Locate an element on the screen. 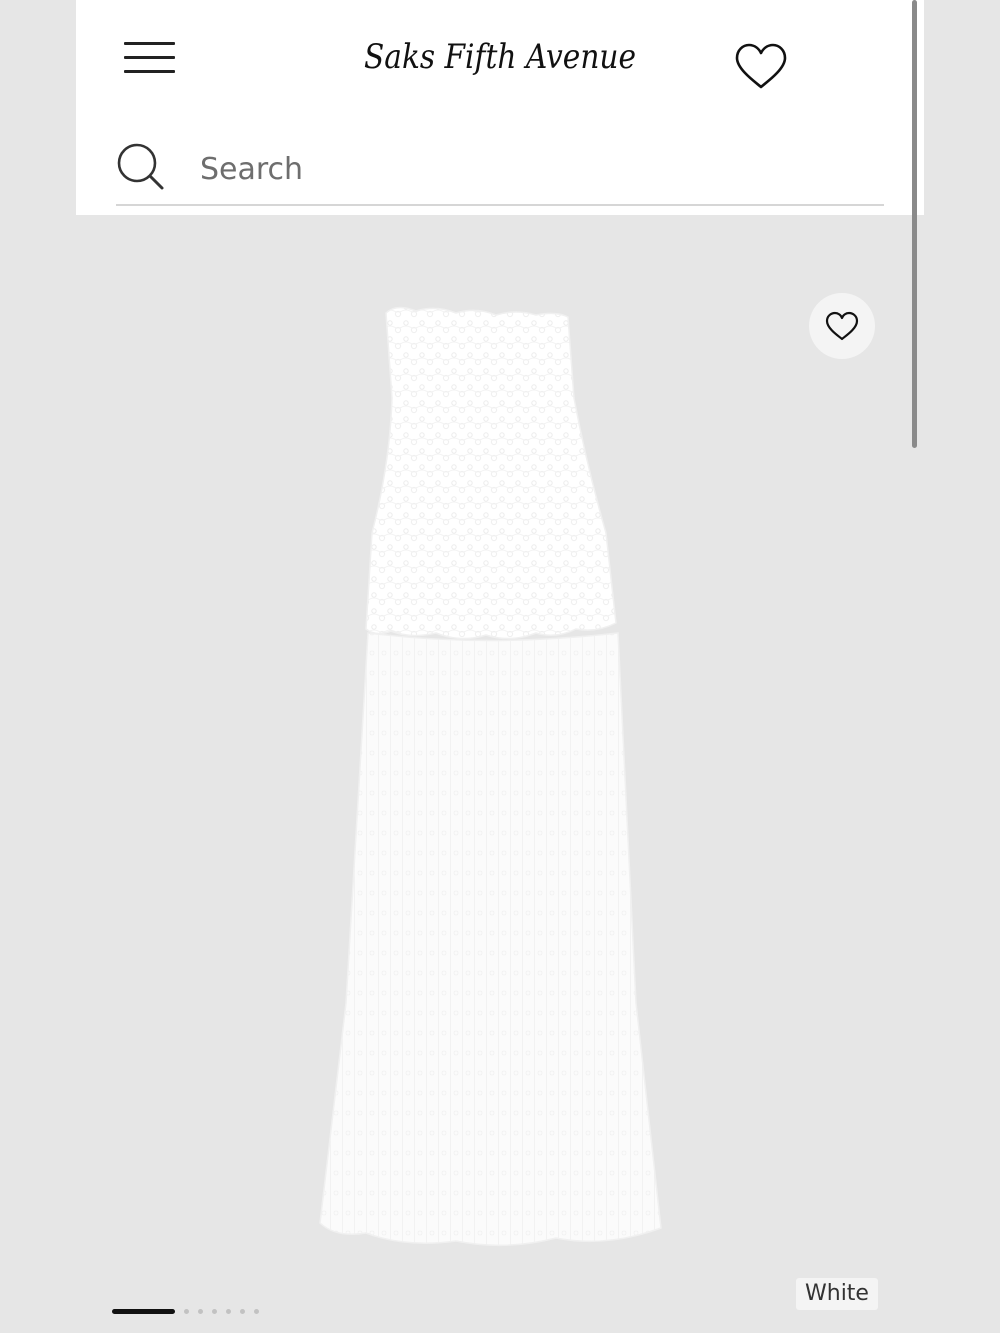 The image size is (1000, 1333). menu-button is located at coordinates (148, 58).